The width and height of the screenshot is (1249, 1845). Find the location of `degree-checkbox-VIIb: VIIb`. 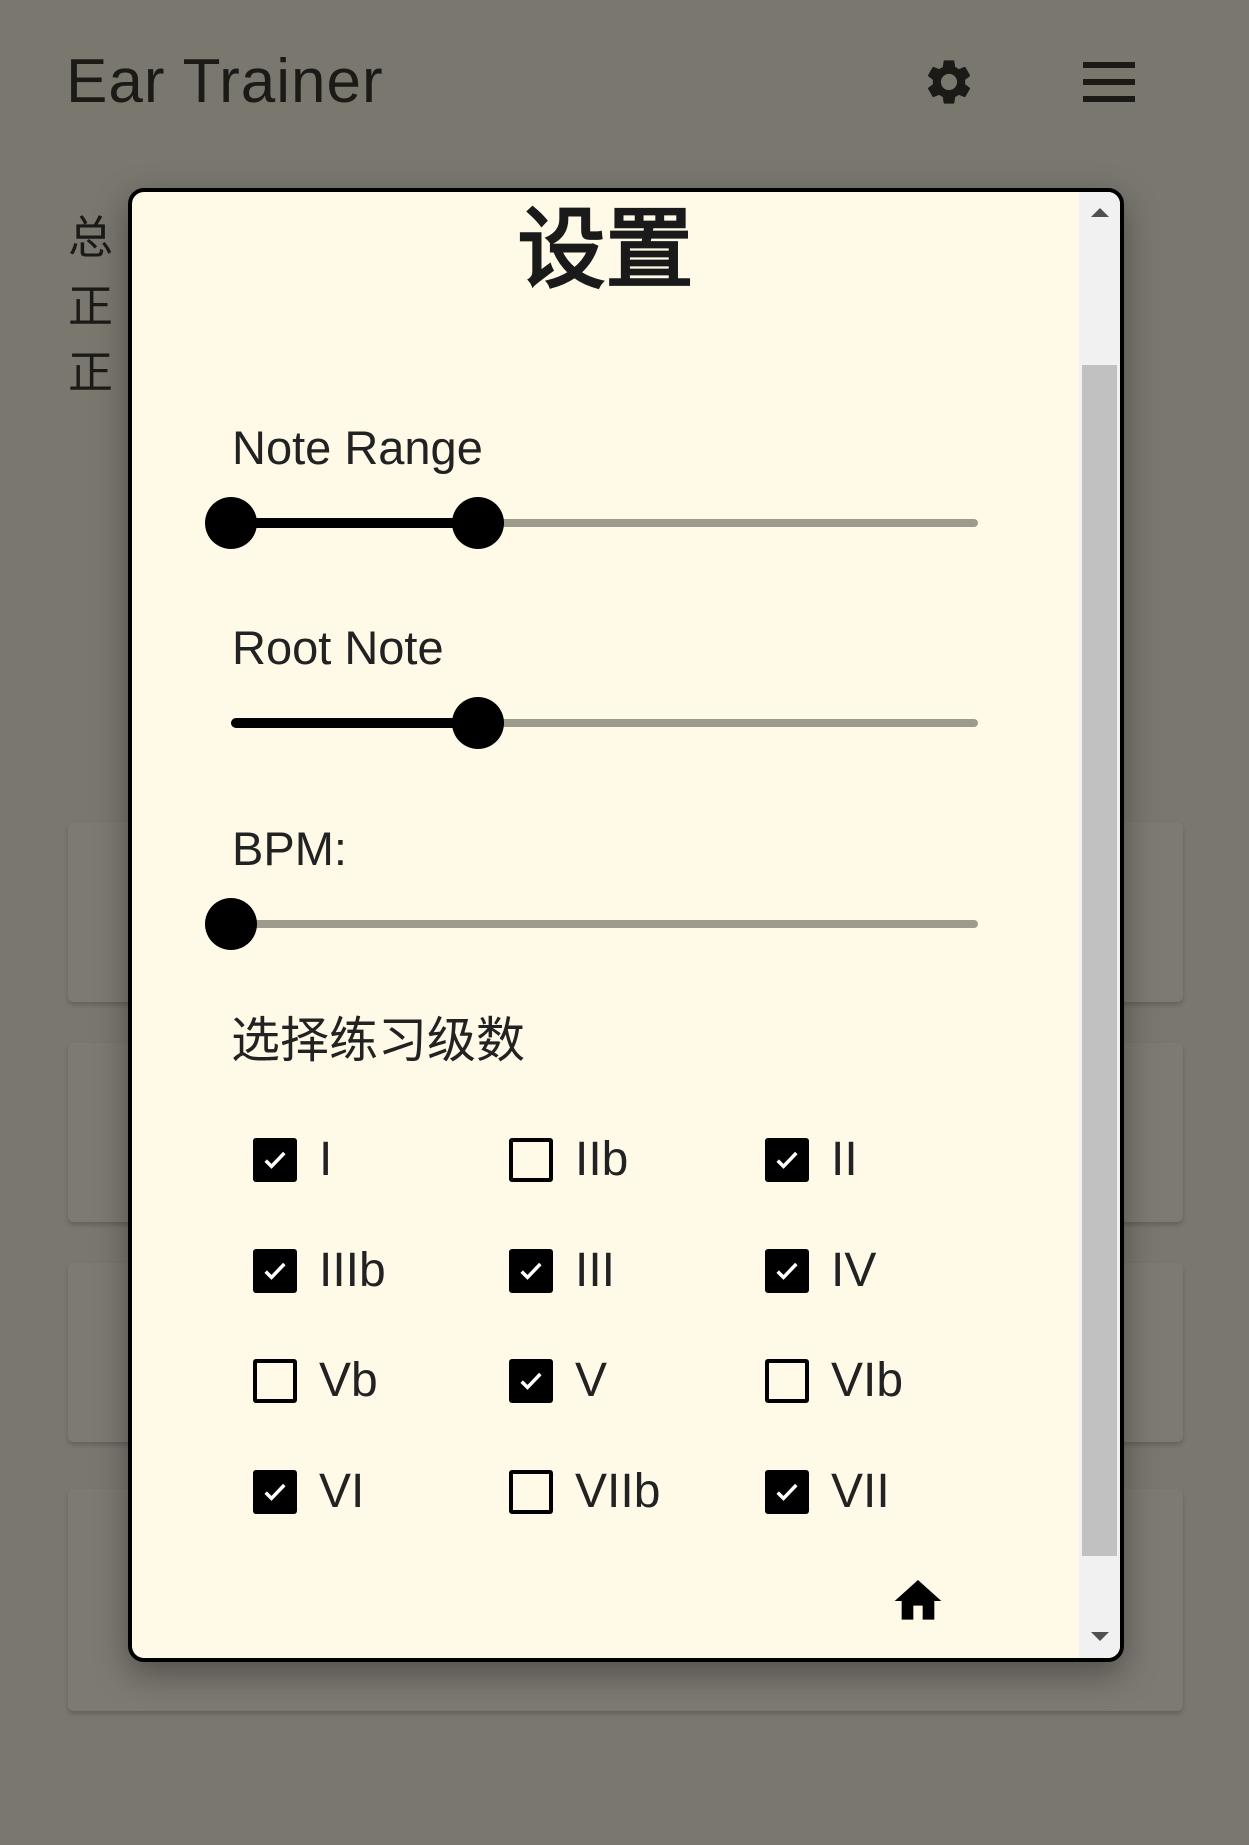

degree-checkbox-VIIb: VIIb is located at coordinates (584, 1491).